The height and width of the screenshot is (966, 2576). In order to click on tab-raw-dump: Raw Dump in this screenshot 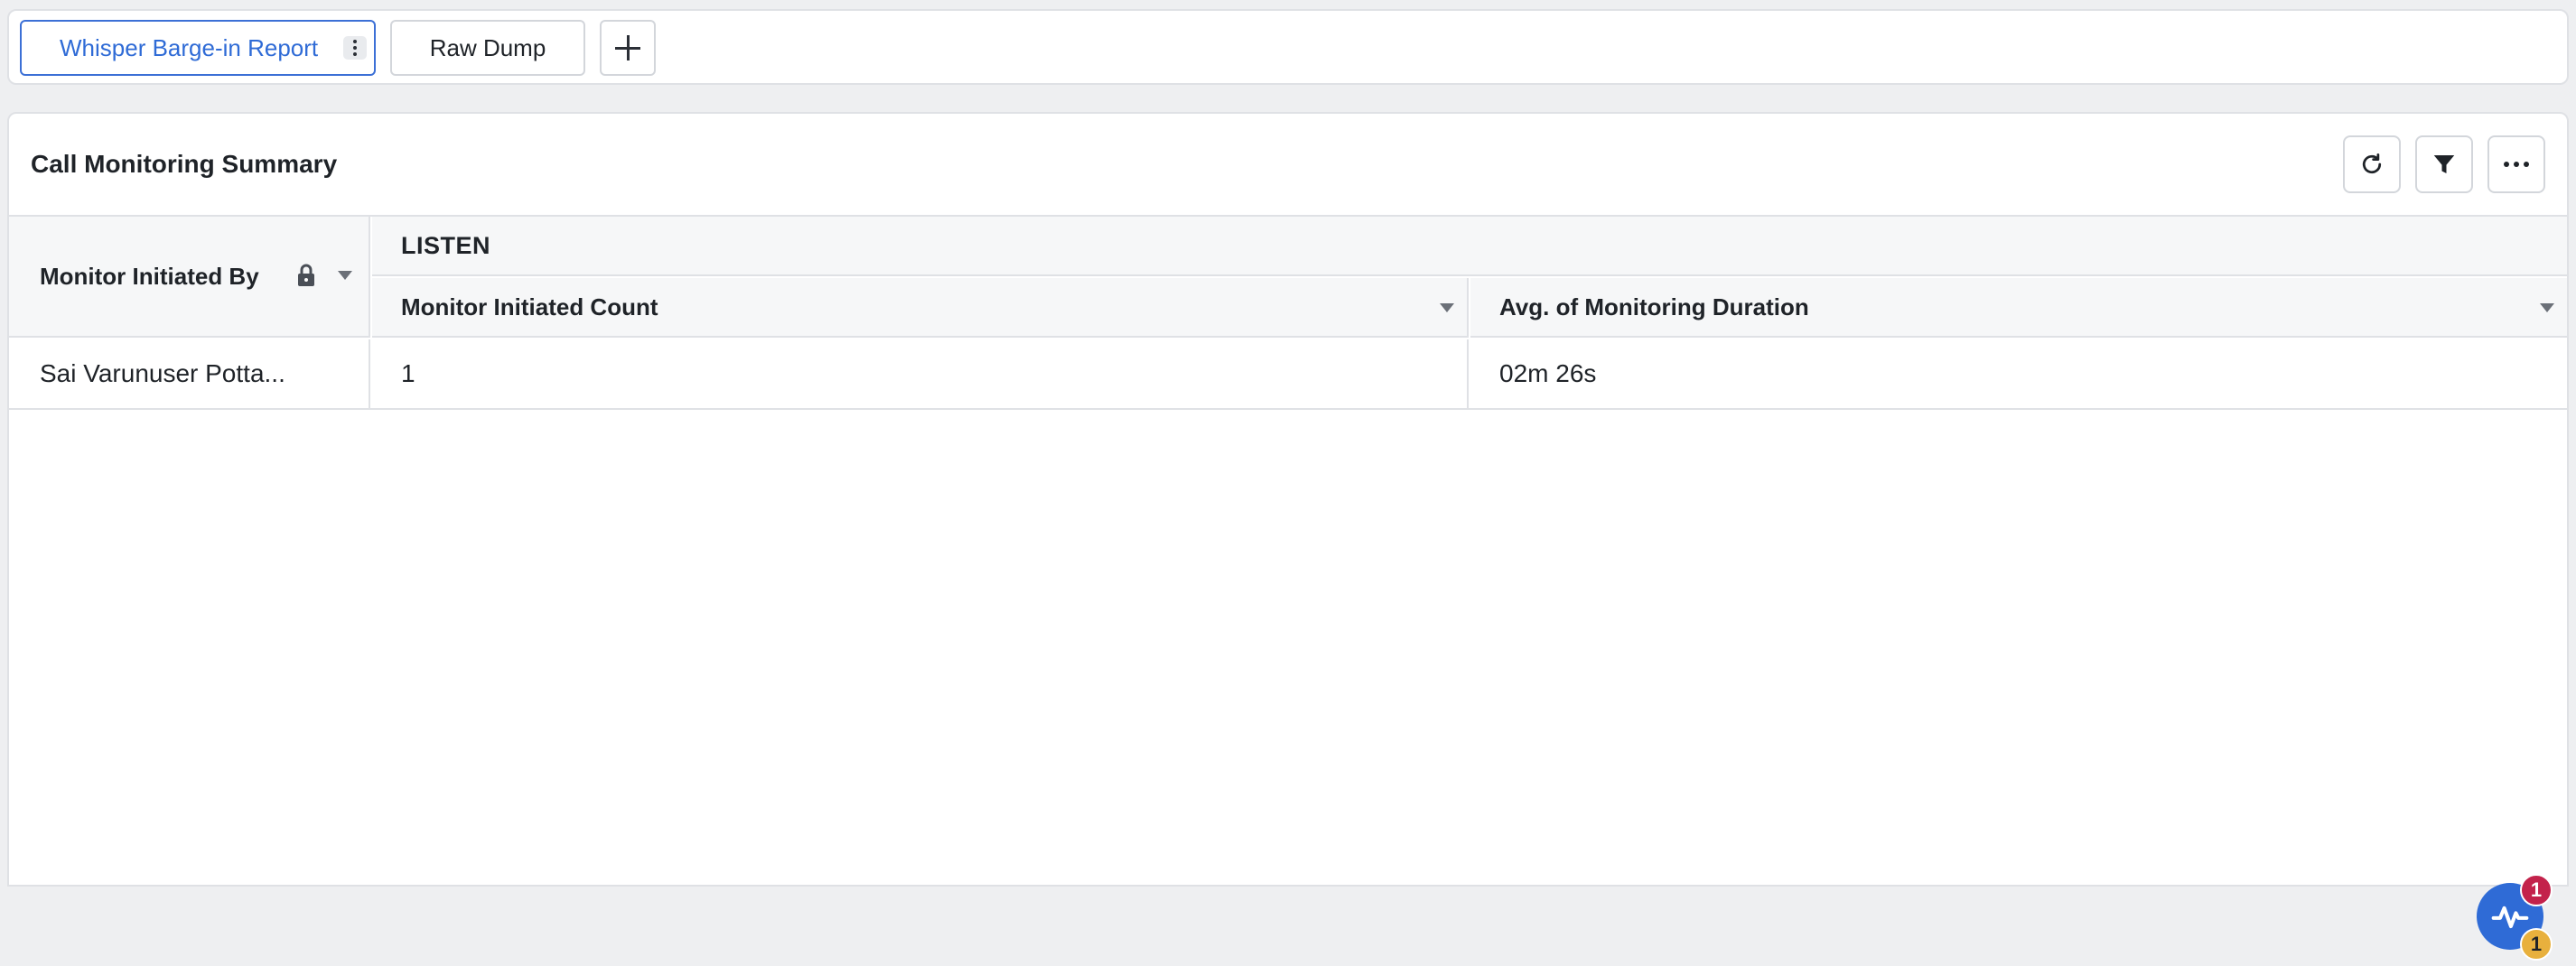, I will do `click(487, 48)`.